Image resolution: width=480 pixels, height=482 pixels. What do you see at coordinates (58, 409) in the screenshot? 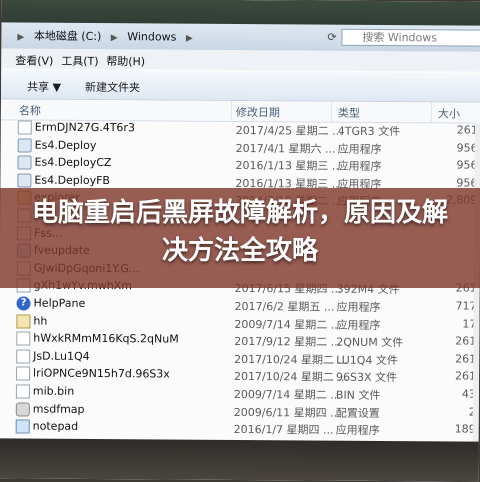
I see `file-name: msdfmap` at bounding box center [58, 409].